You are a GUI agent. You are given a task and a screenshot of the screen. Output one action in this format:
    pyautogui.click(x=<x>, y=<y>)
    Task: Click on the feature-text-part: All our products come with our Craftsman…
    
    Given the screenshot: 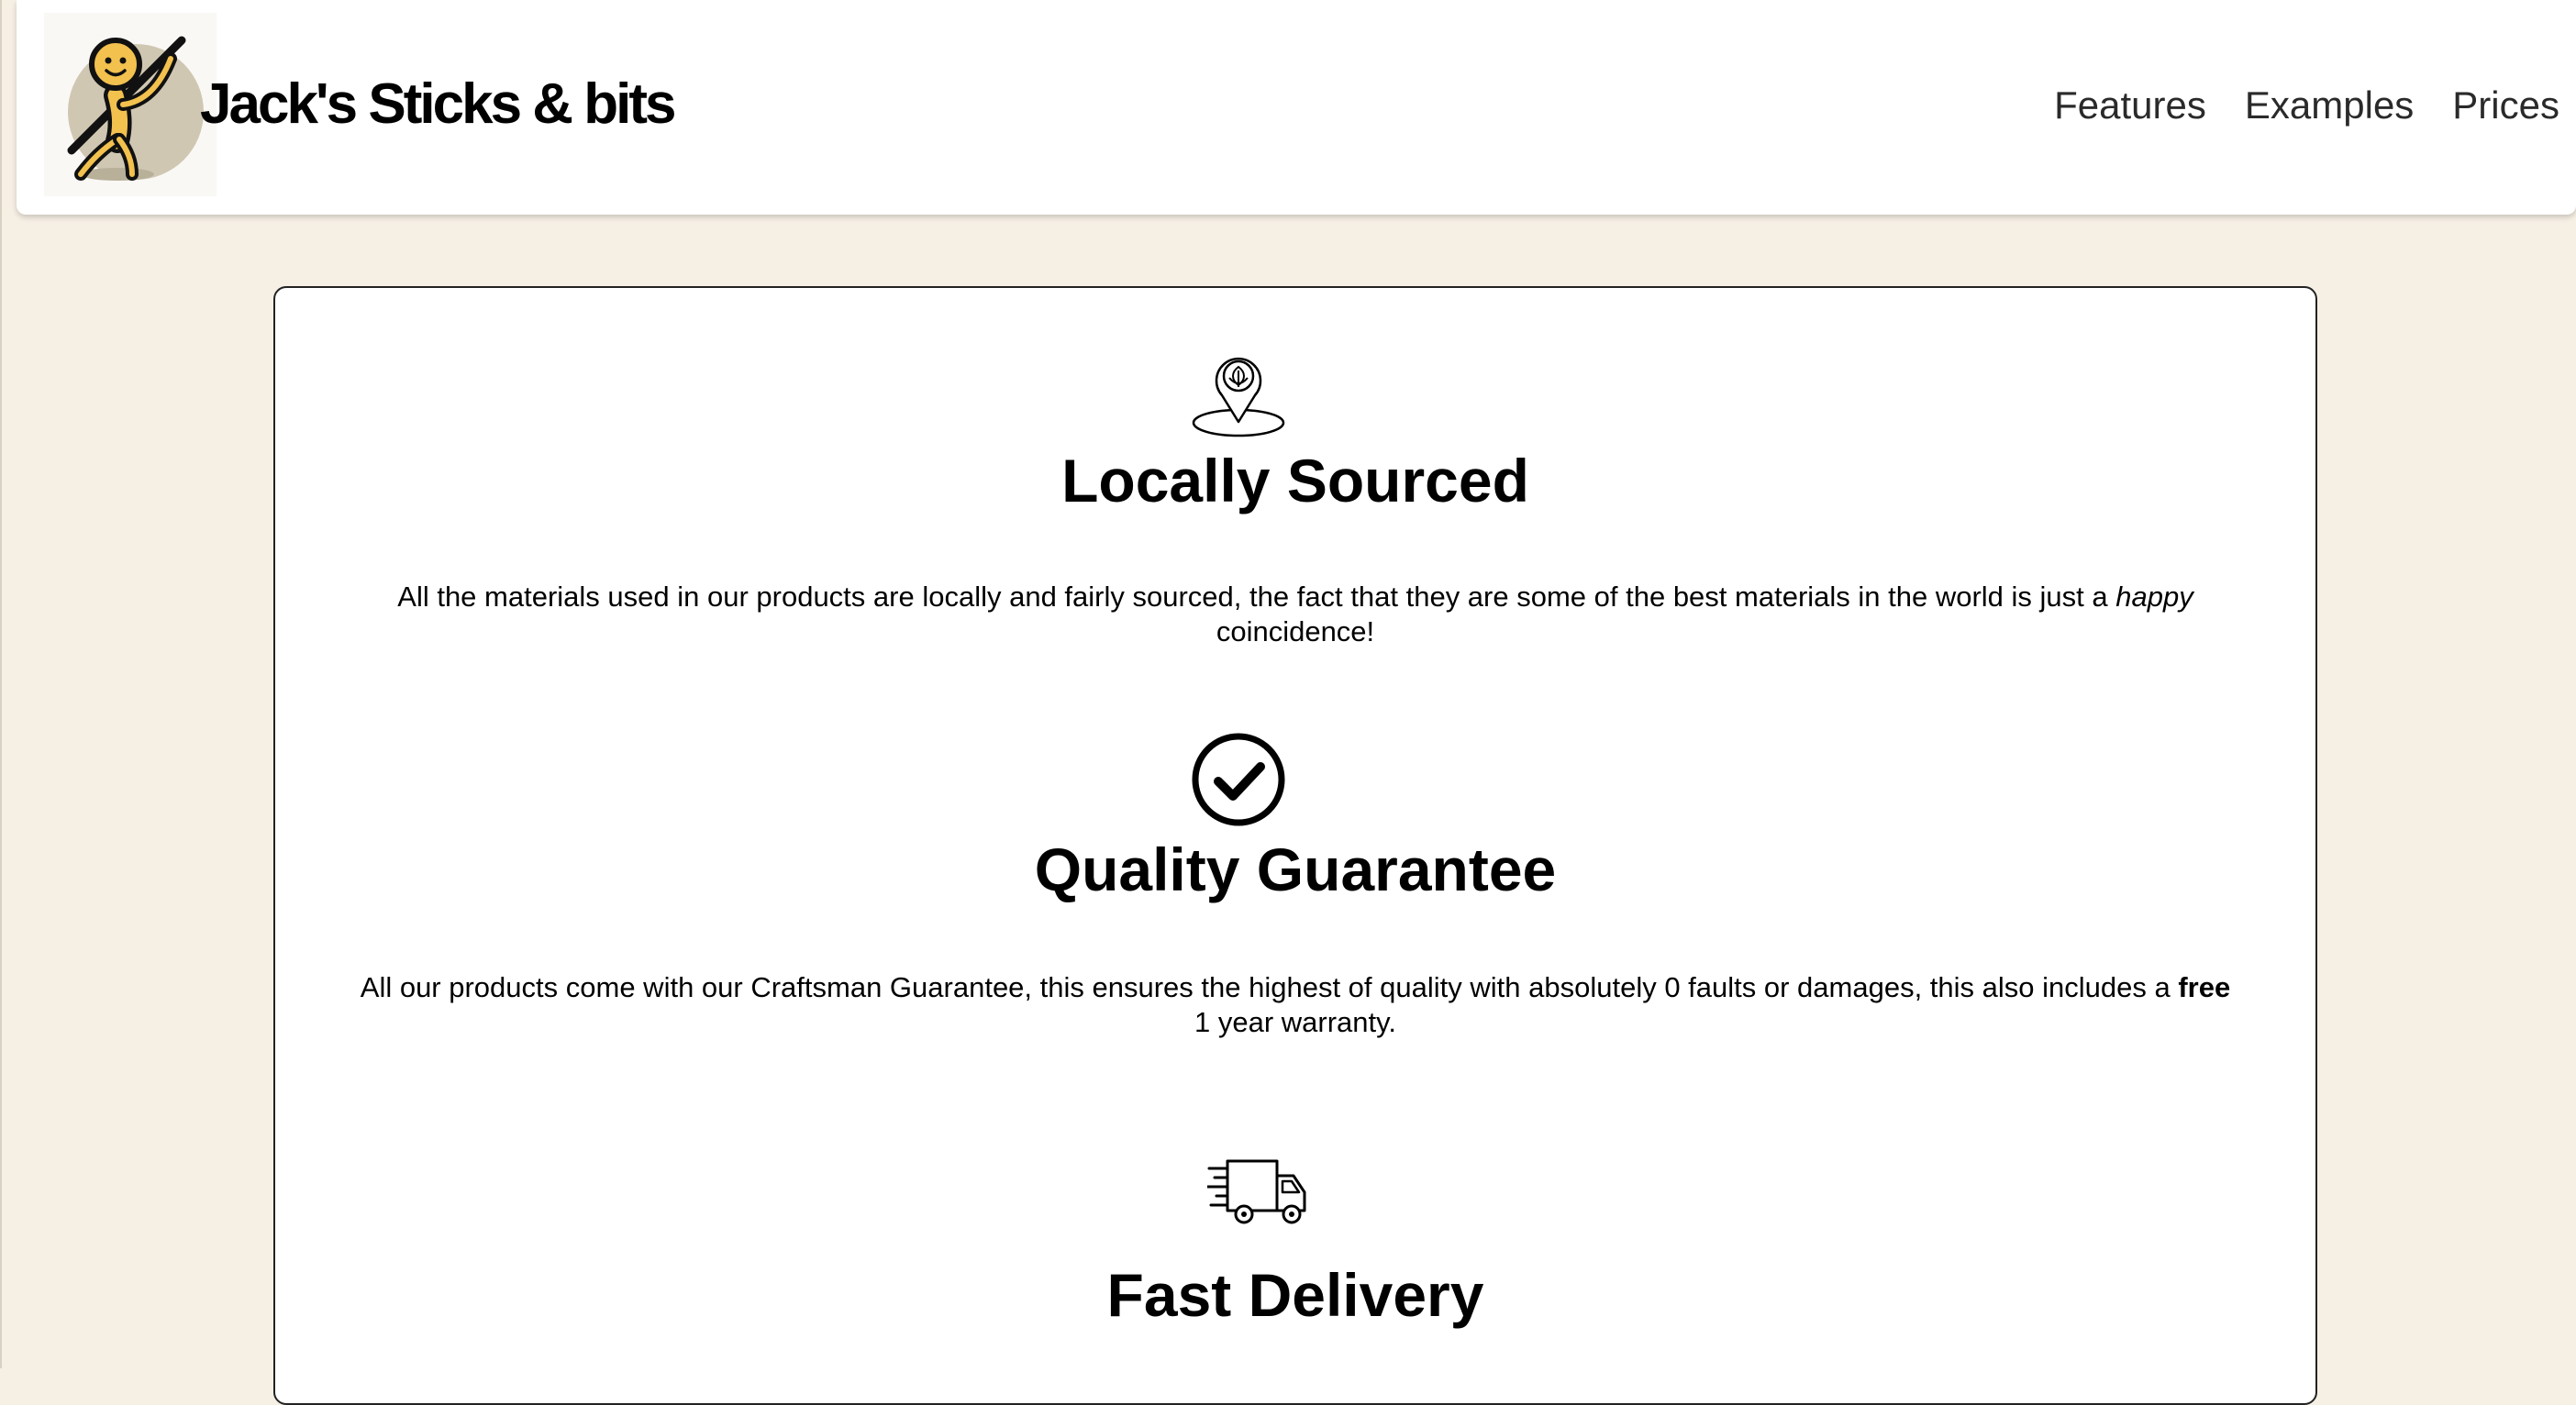 What is the action you would take?
    pyautogui.click(x=1265, y=987)
    